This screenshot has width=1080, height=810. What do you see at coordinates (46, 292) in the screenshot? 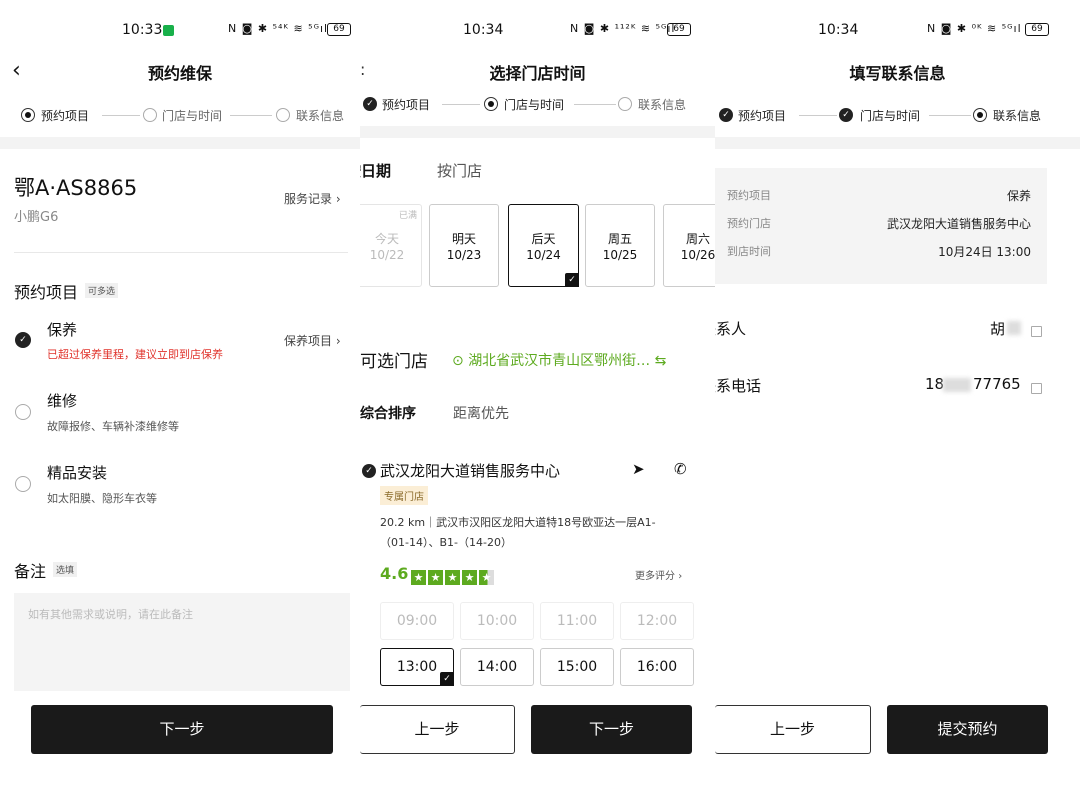
I see `section-title: 预约项目` at bounding box center [46, 292].